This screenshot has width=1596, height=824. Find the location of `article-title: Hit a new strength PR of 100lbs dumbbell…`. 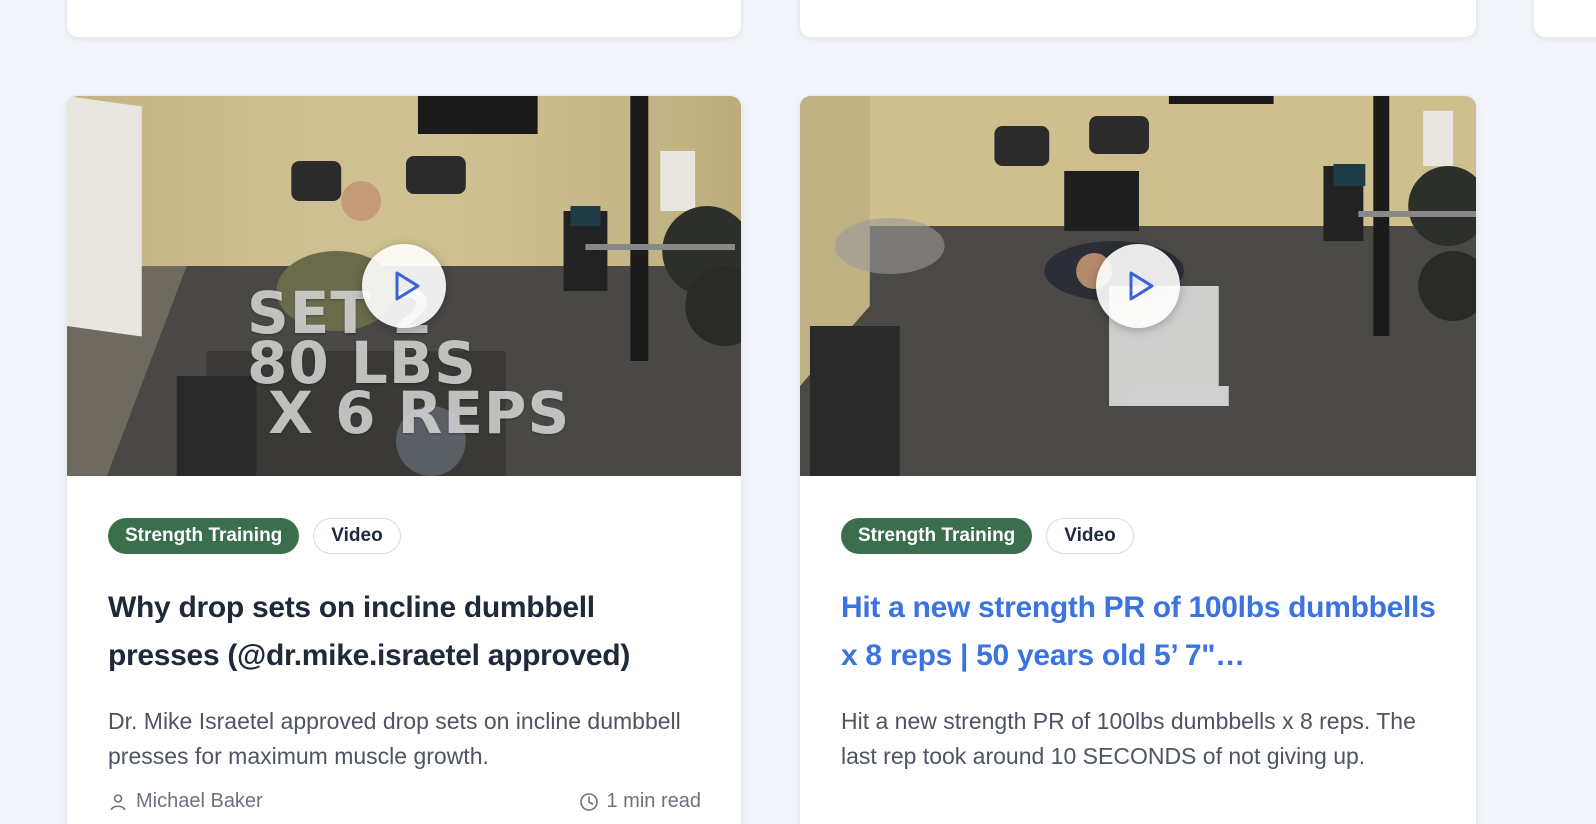

article-title: Hit a new strength PR of 100lbs dumbbell… is located at coordinates (1138, 632).